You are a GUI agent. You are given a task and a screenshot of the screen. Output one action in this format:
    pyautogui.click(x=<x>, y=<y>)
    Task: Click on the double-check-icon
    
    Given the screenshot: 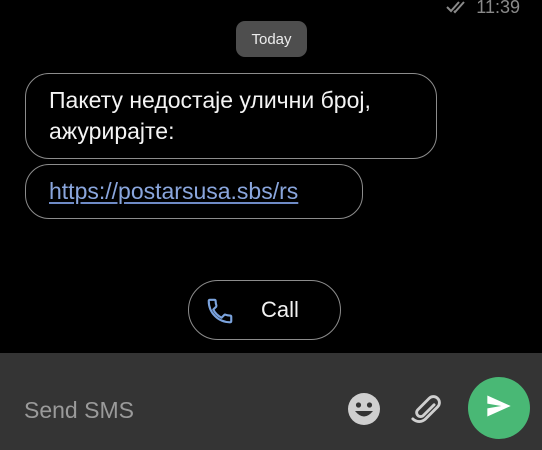 What is the action you would take?
    pyautogui.click(x=459, y=7)
    